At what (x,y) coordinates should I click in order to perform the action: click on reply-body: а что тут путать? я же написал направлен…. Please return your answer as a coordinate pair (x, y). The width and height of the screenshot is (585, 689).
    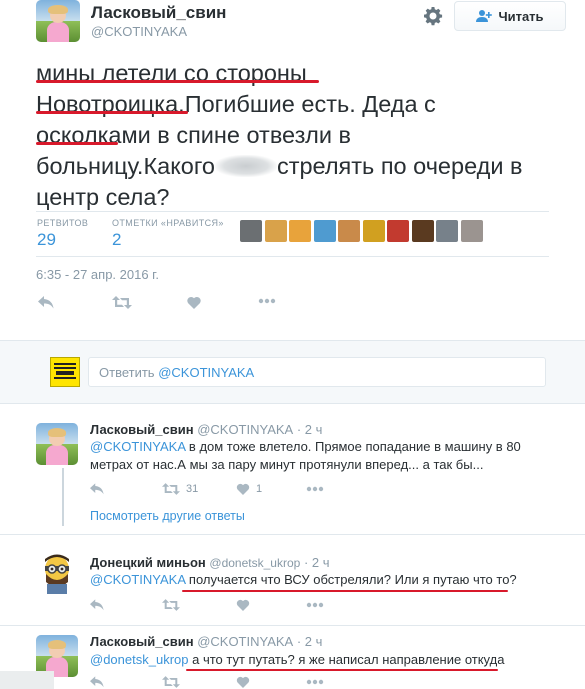
    Looking at the image, I should click on (346, 659).